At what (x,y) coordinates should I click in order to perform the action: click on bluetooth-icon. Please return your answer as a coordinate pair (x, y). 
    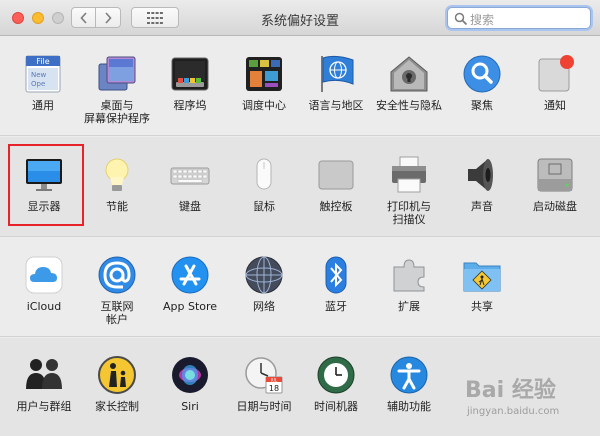
    Looking at the image, I should click on (336, 275).